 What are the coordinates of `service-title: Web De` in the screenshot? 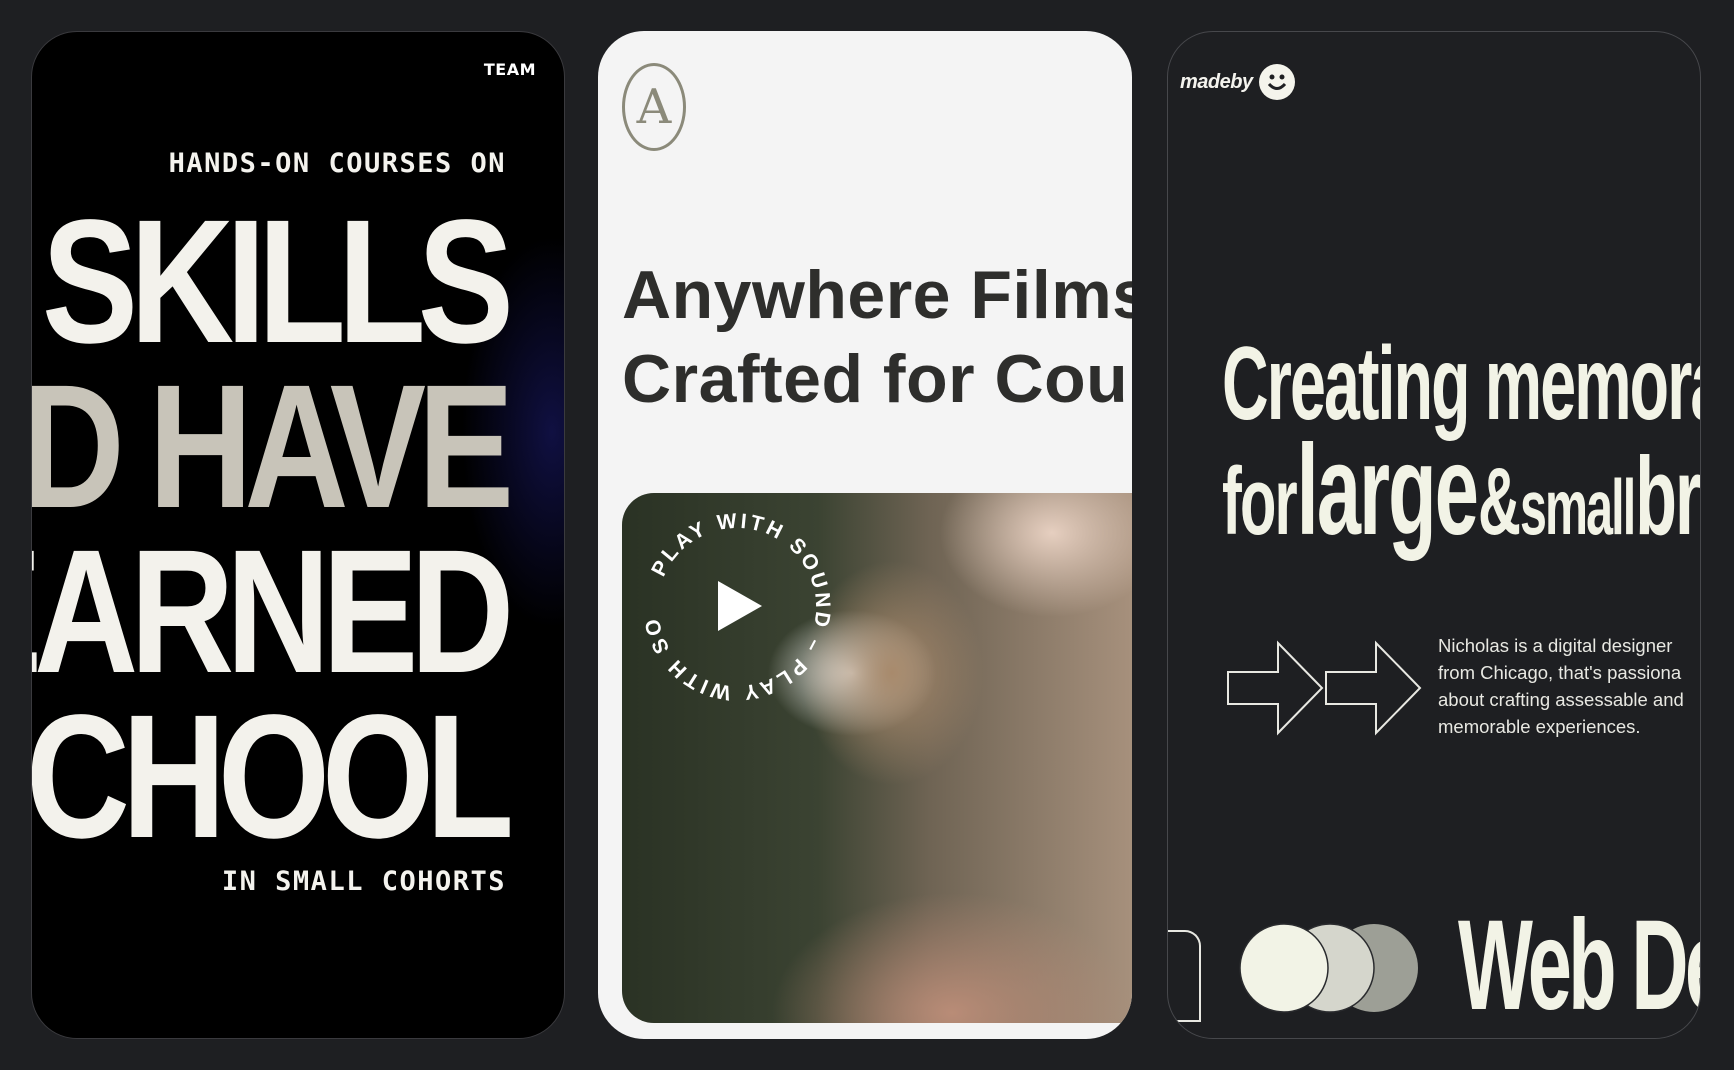 It's located at (1579, 965).